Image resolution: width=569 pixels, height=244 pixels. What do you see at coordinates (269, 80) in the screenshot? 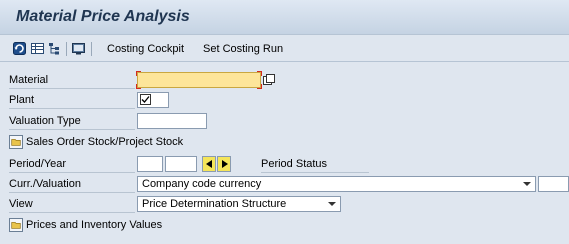
I see `value-help-icon` at bounding box center [269, 80].